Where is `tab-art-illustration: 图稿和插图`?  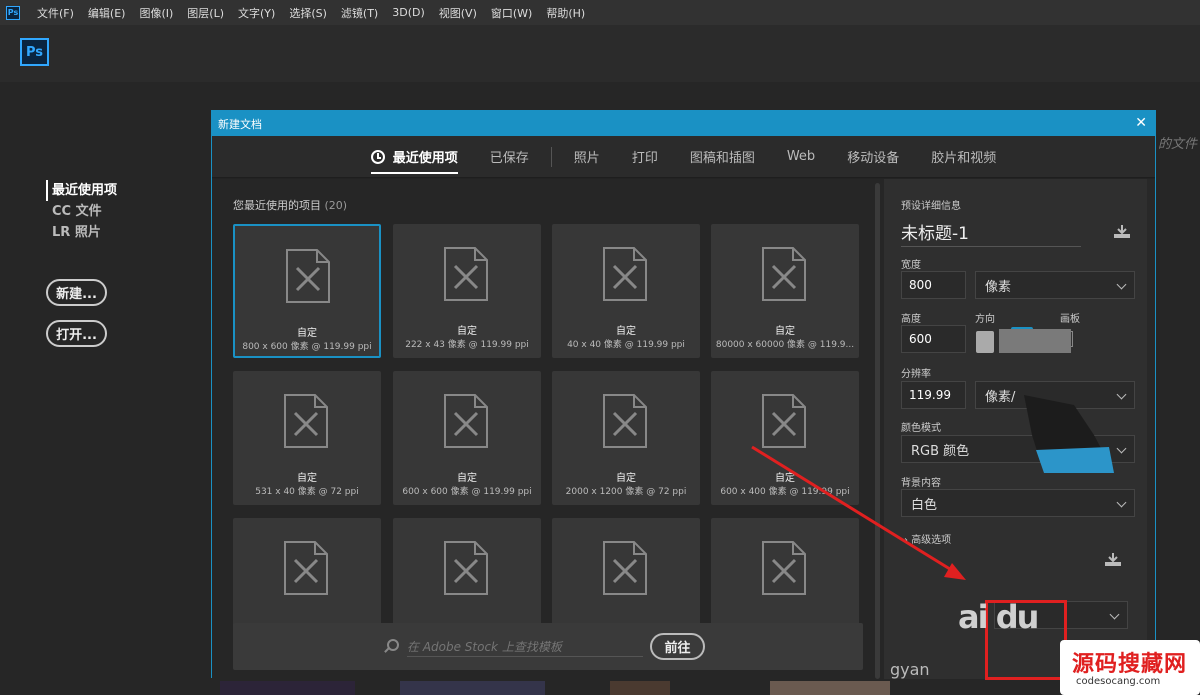 tab-art-illustration: 图稿和插图 is located at coordinates (722, 157).